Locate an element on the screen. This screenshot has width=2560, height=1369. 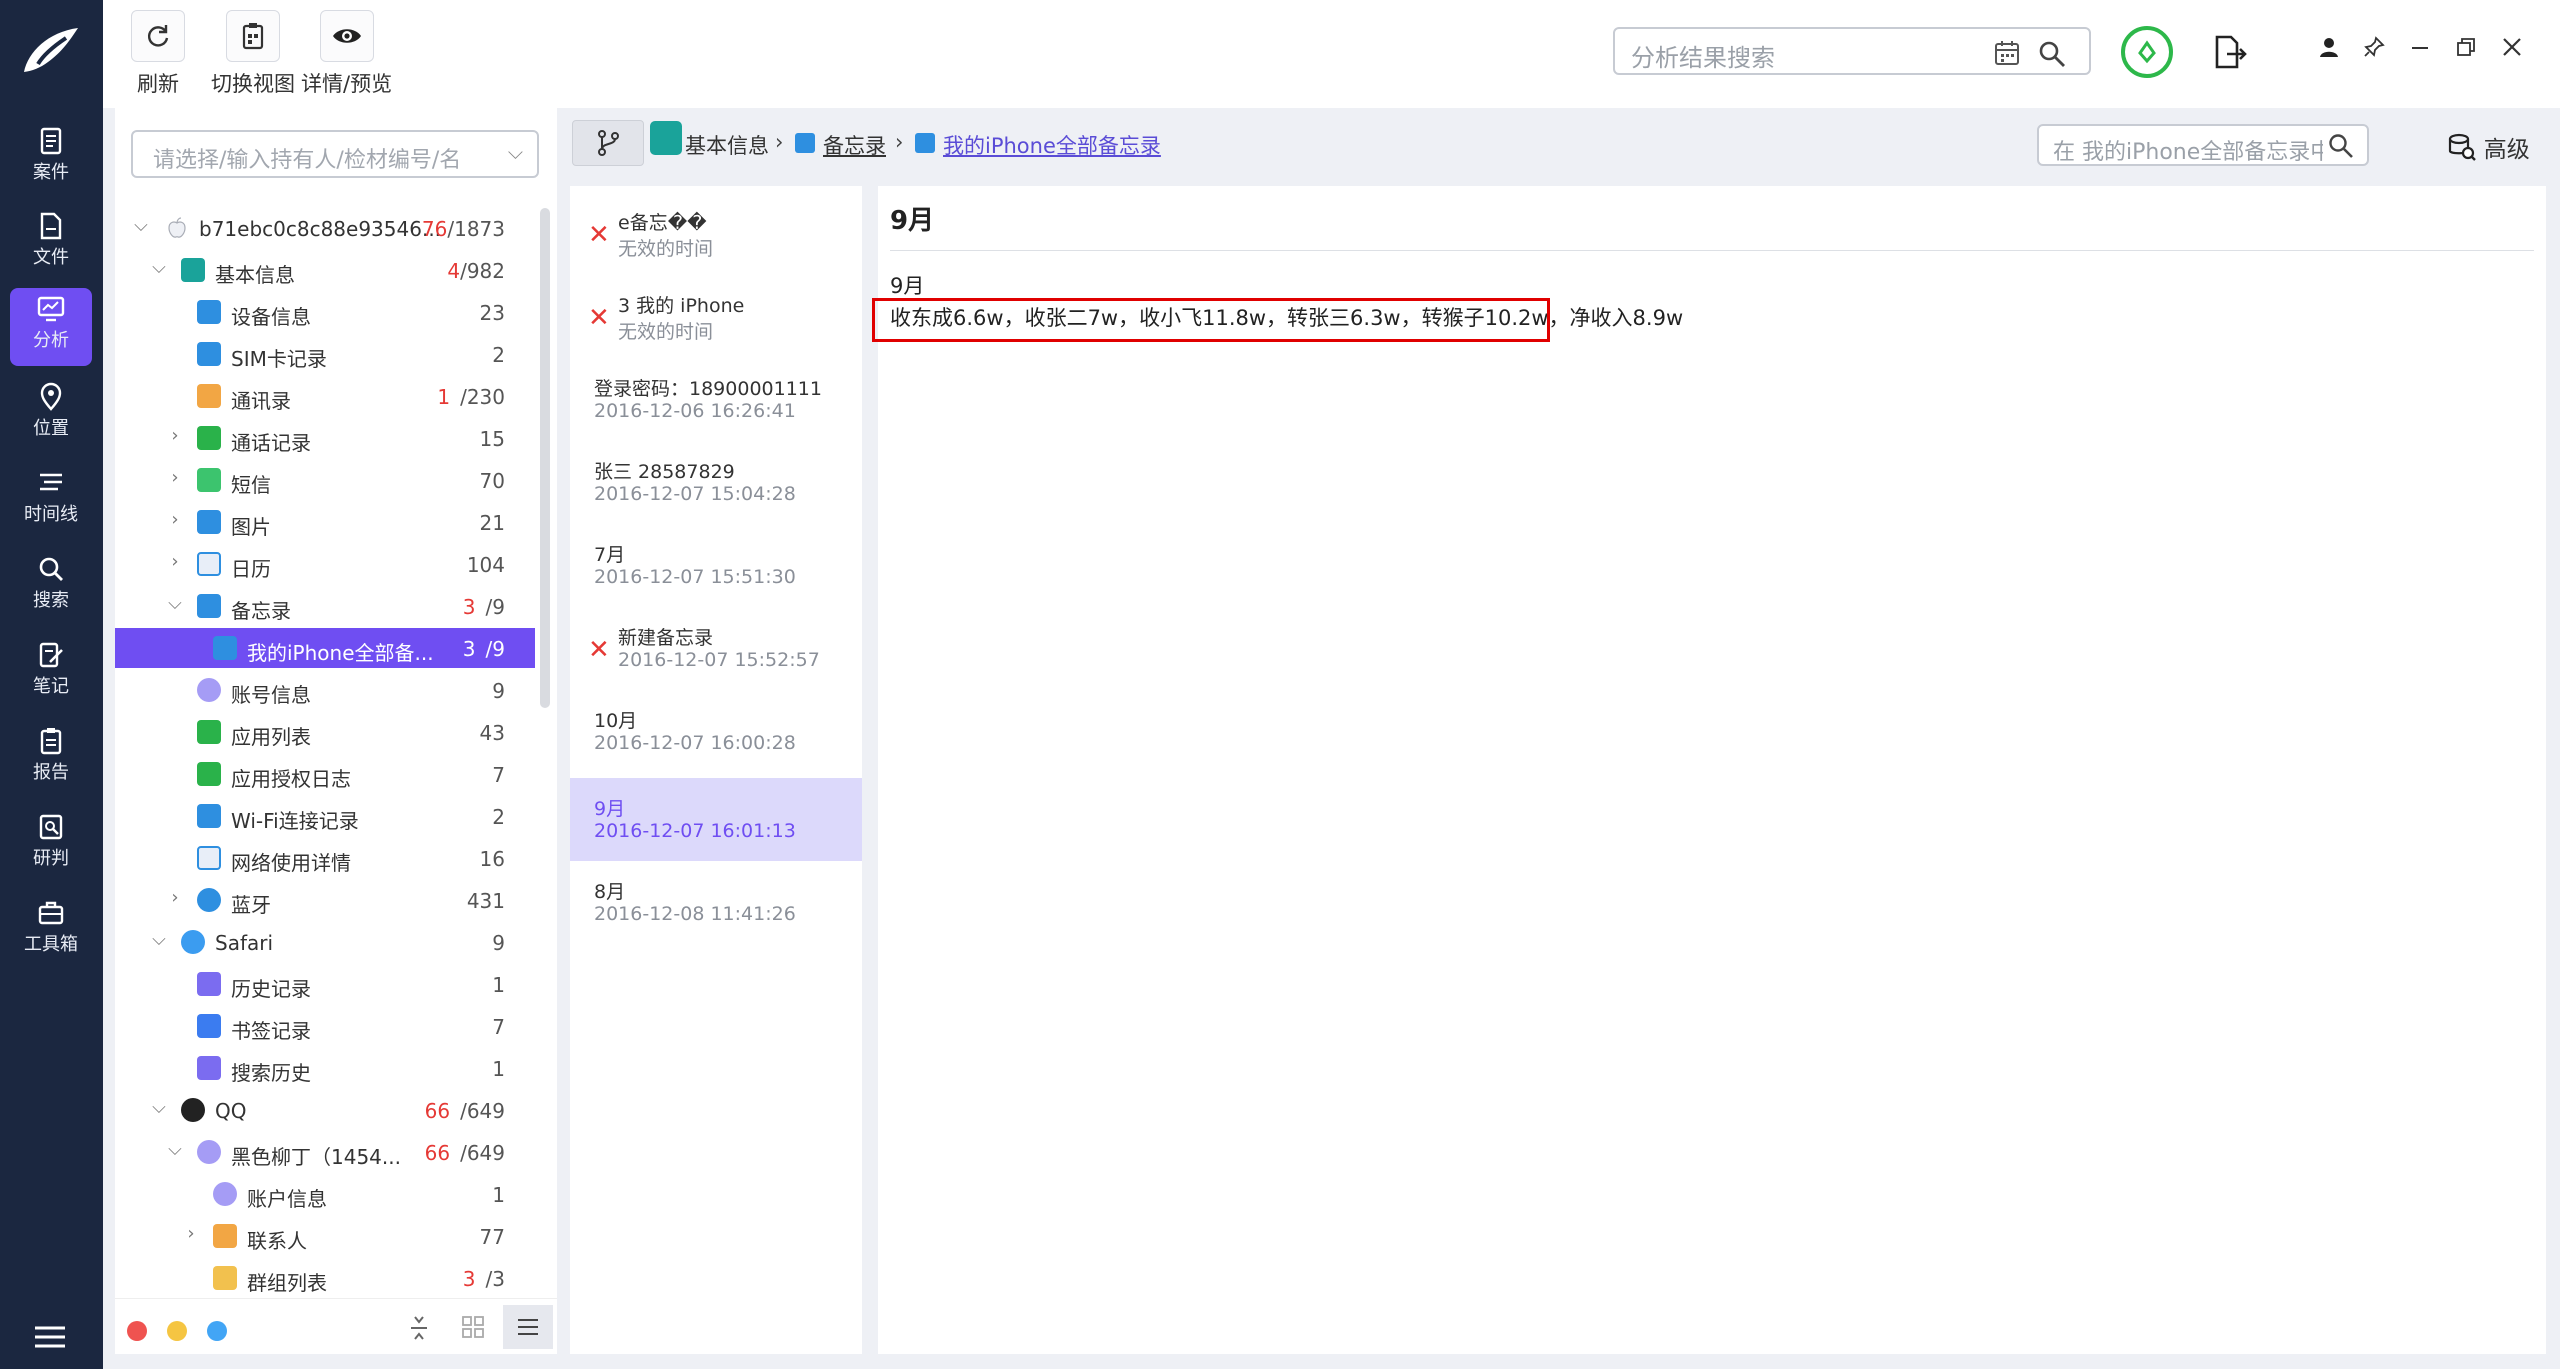
list-item: 8月 2016-12-08 11:41:26 is located at coordinates (716, 902).